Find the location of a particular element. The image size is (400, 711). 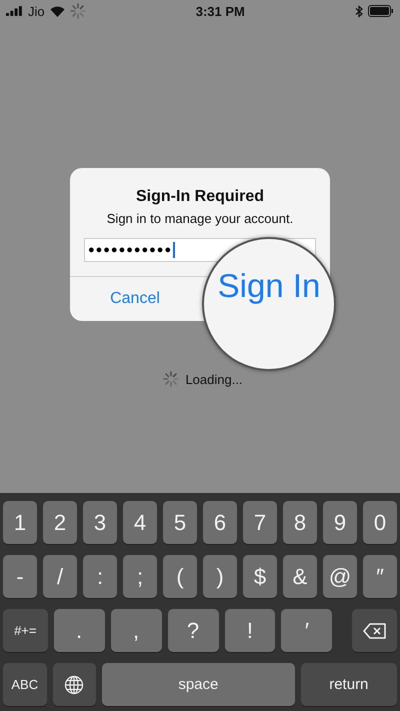

delete-icon is located at coordinates (374, 630).